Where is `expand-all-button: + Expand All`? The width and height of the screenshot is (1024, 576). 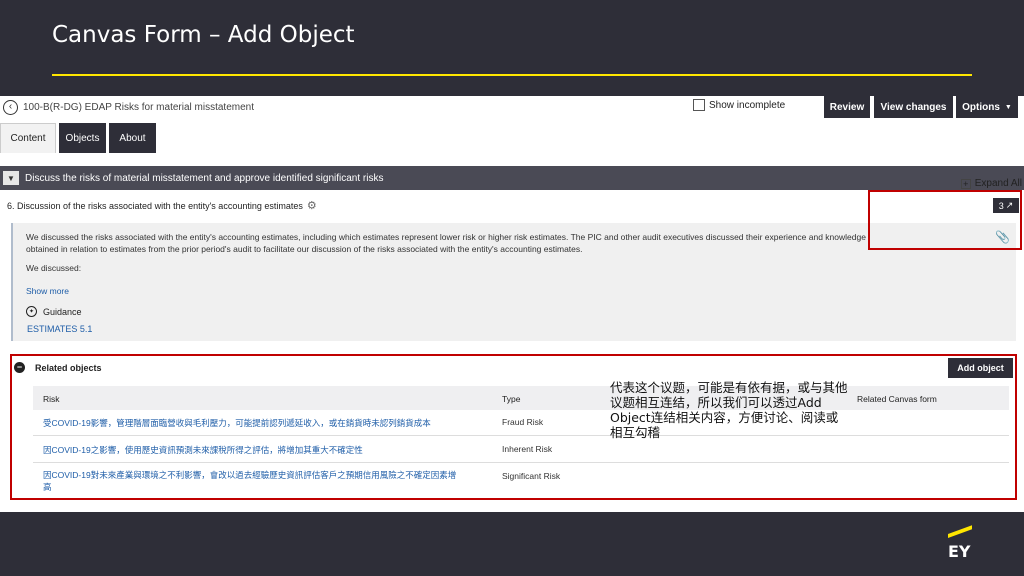 expand-all-button: + Expand All is located at coordinates (991, 183).